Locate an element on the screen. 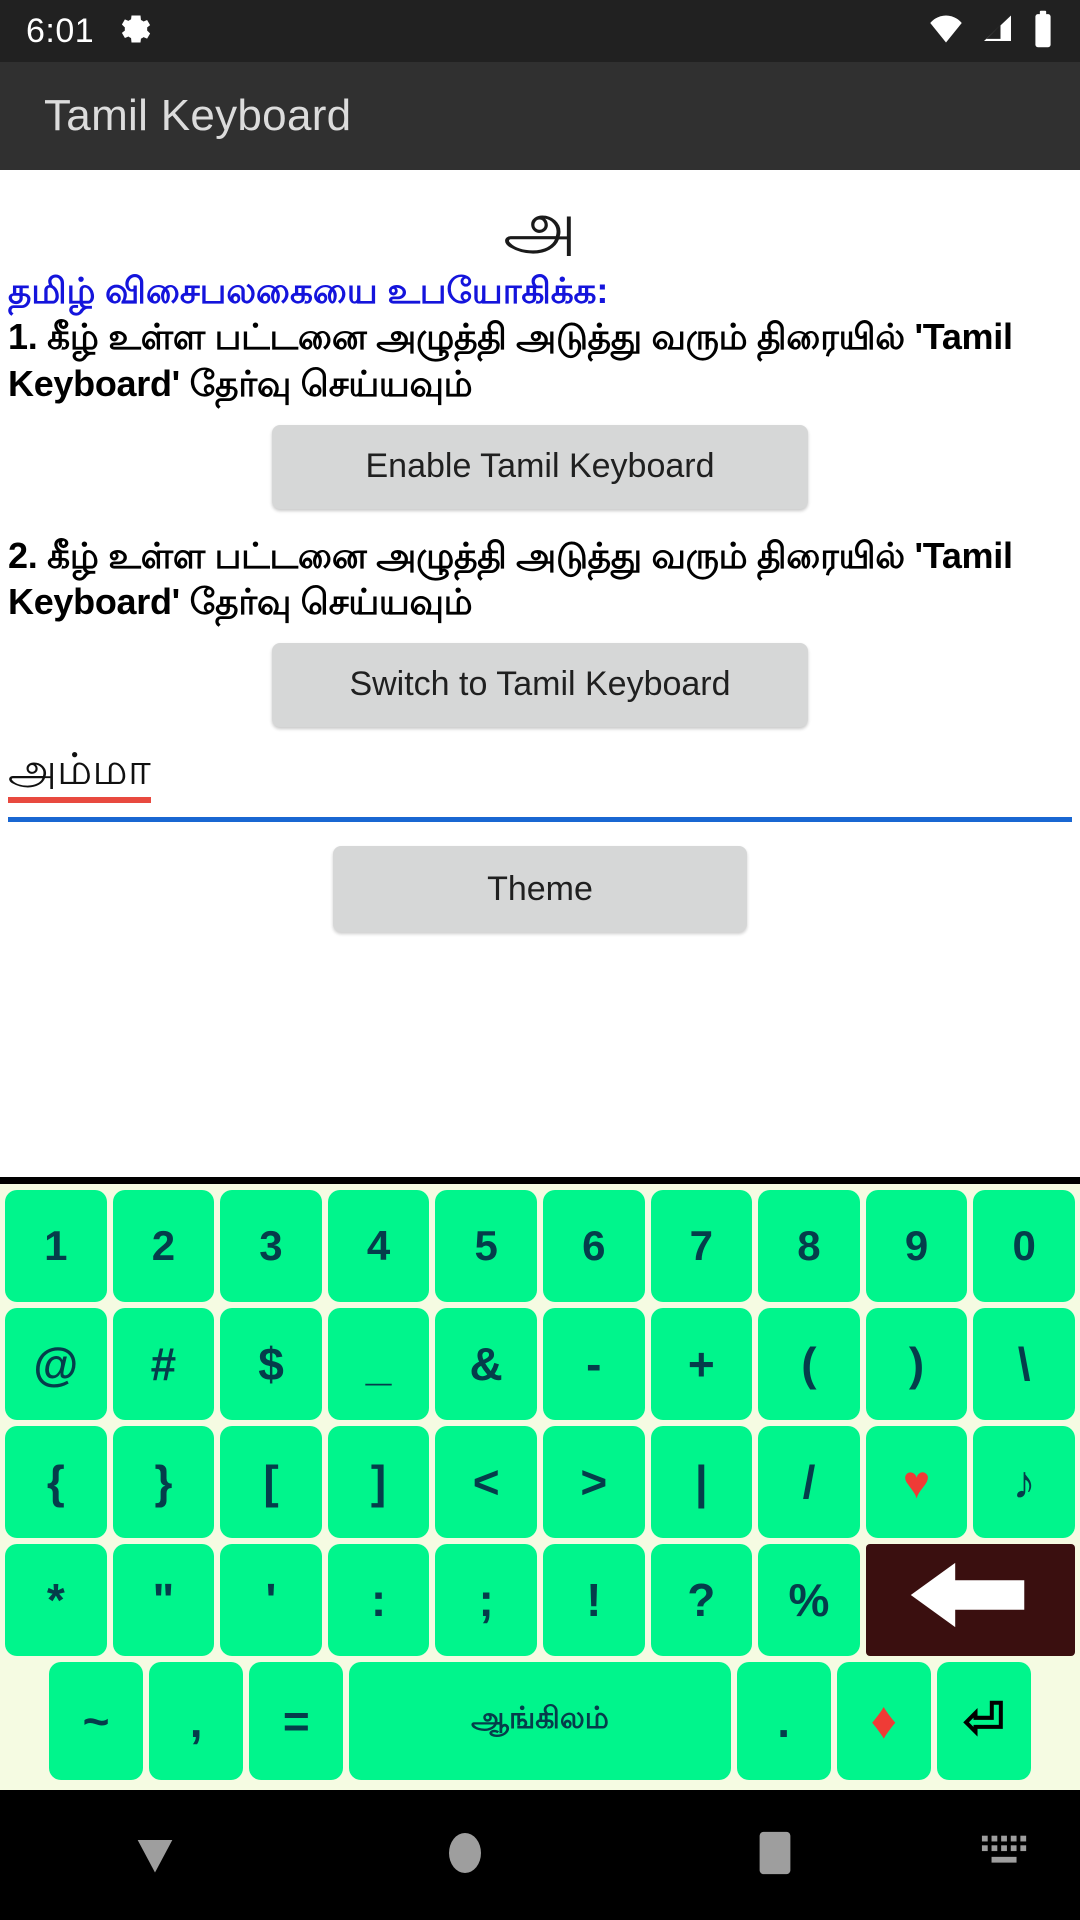 This screenshot has height=1920, width=1080. nav-recents-button is located at coordinates (775, 1855).